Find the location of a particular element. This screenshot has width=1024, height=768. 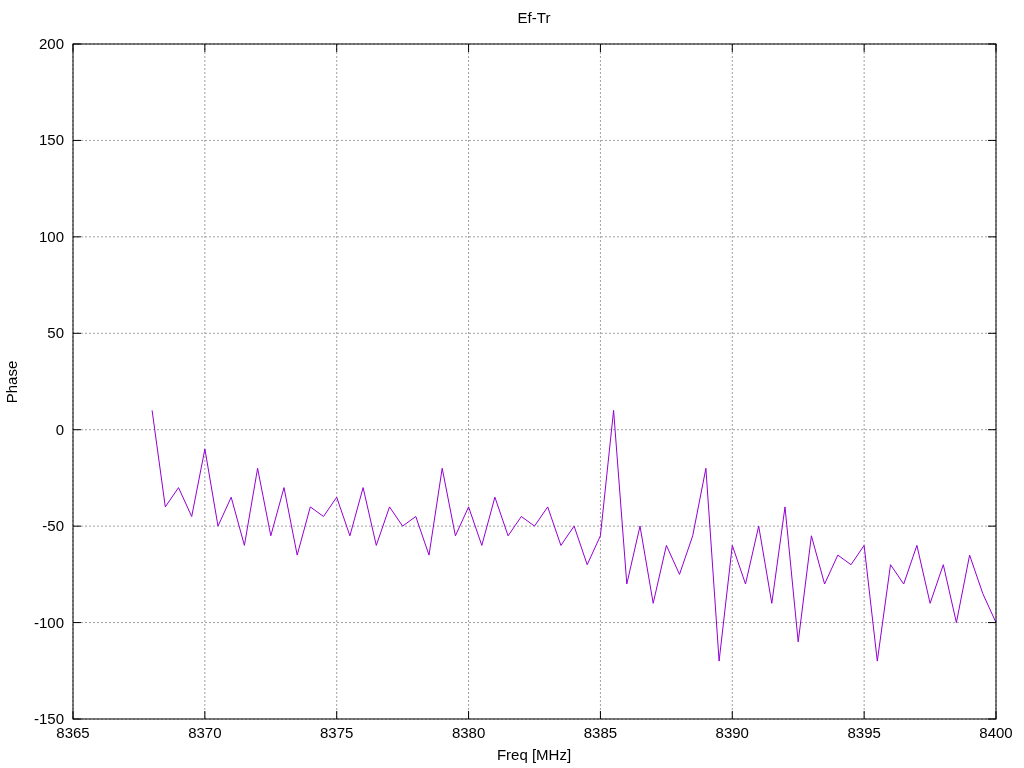

tick-label: 8380 is located at coordinates (468, 732).